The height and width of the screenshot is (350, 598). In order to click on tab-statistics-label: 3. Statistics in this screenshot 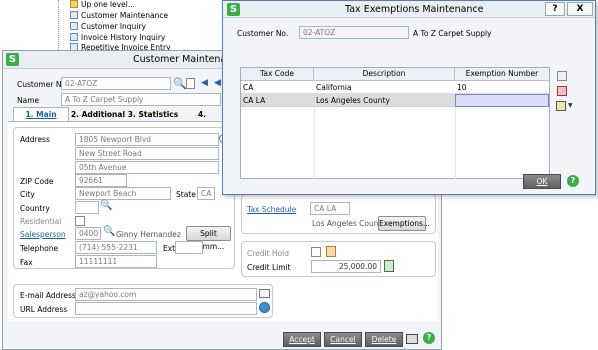, I will do `click(153, 114)`.